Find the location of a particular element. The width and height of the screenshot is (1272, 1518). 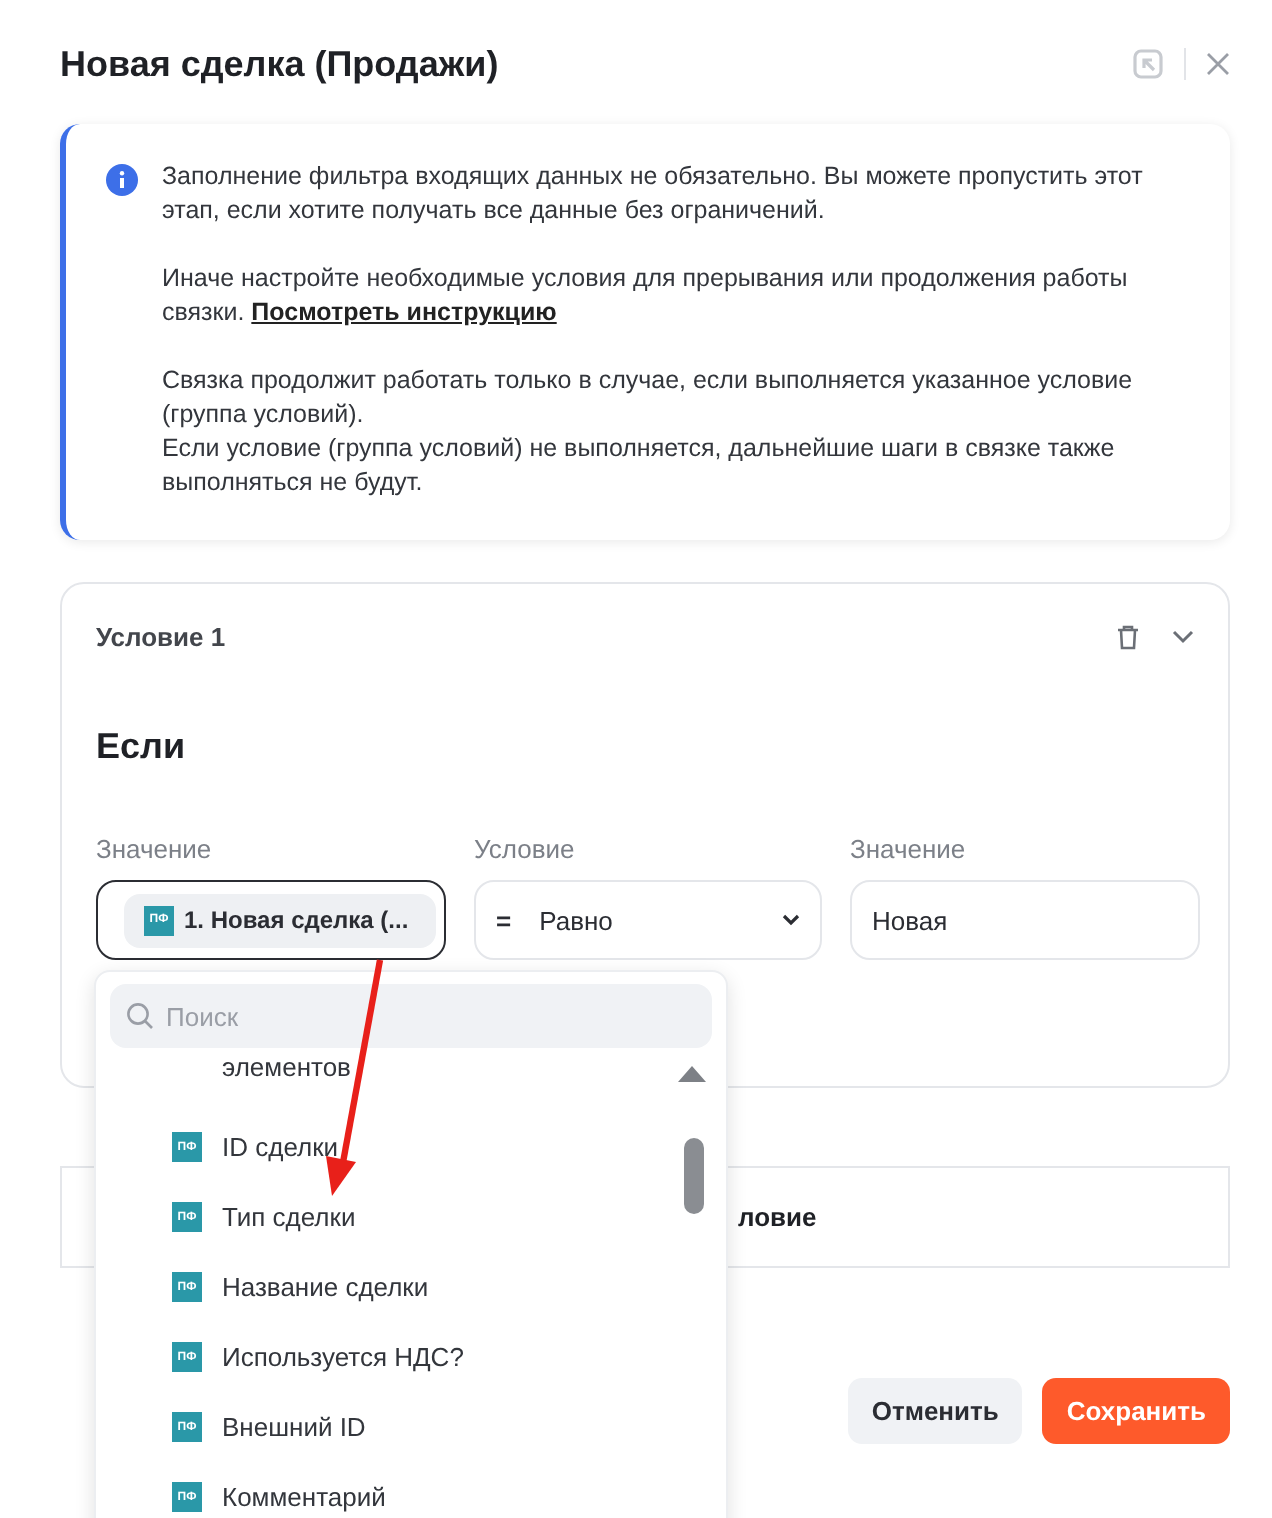

window-title: Новая сделка (Продажи) is located at coordinates (279, 64).